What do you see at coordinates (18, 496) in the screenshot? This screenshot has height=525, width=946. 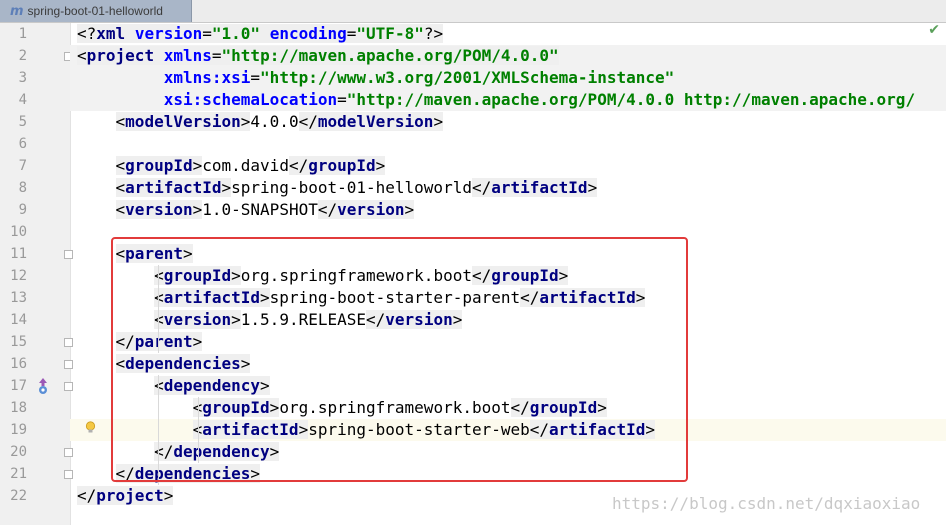 I see `line-number: 22` at bounding box center [18, 496].